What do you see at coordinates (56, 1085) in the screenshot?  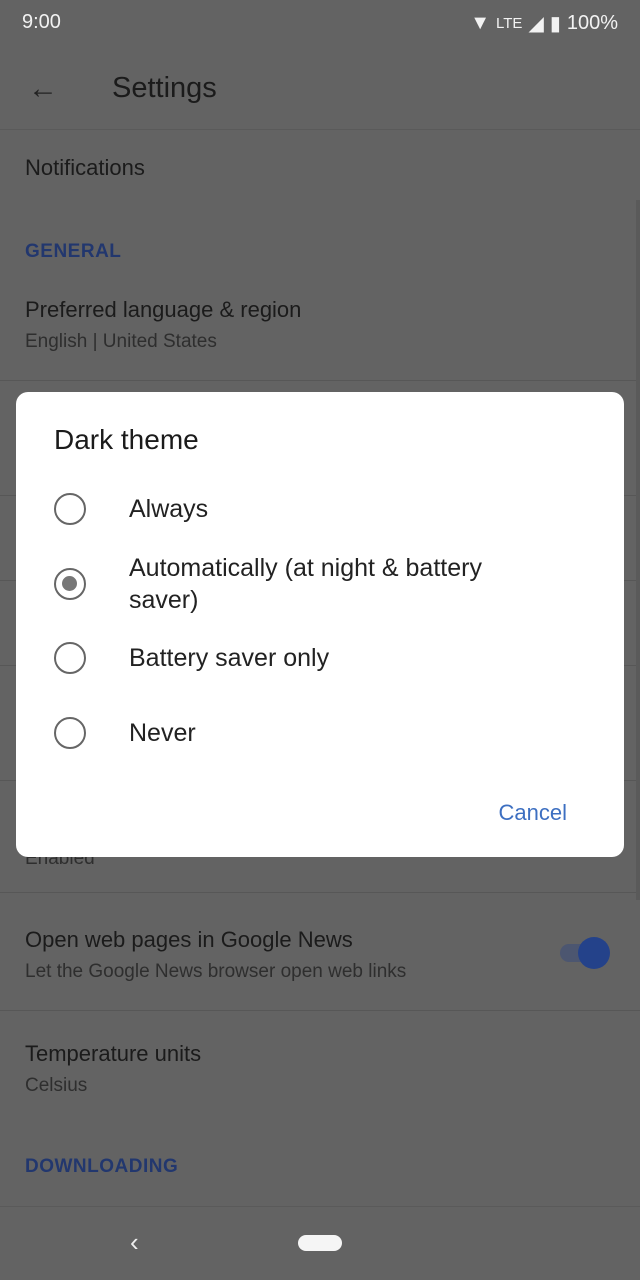 I see `setting-value: Celsius` at bounding box center [56, 1085].